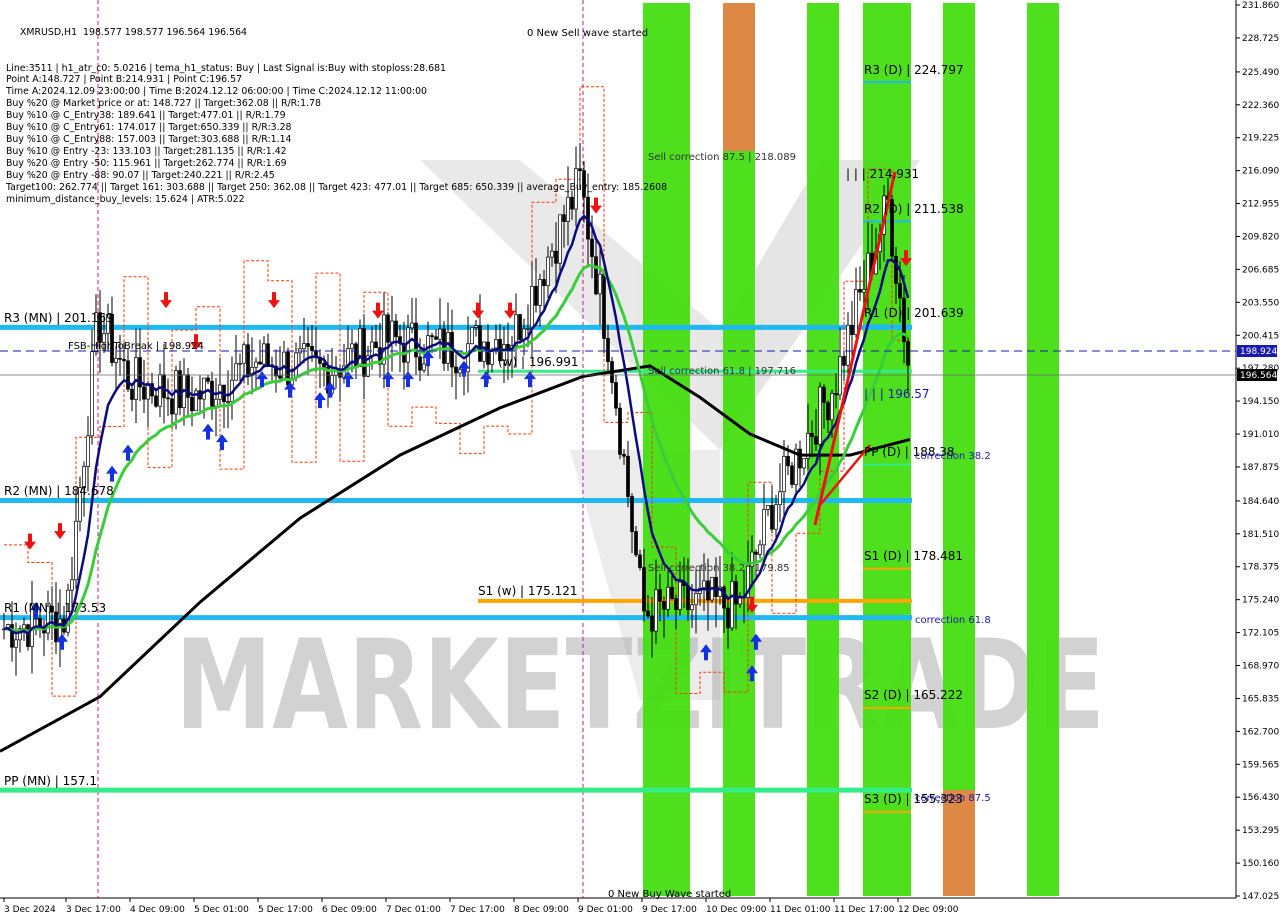 The height and width of the screenshot is (920, 1280). Describe the element at coordinates (914, 313) in the screenshot. I see `label-r1-d: R1 (D) | 201.639` at that location.